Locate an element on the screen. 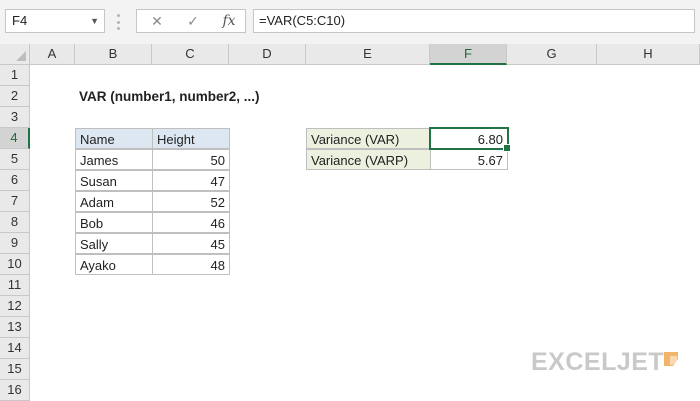 The width and height of the screenshot is (700, 401). row-header: 5 is located at coordinates (15, 159).